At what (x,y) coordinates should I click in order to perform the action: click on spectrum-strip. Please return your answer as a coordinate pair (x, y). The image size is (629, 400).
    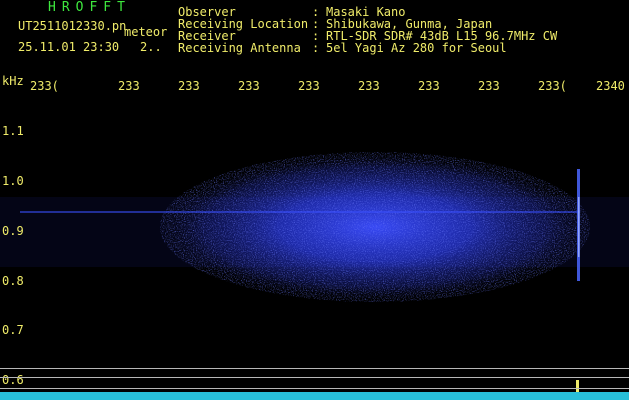
    Looking at the image, I should click on (314, 396).